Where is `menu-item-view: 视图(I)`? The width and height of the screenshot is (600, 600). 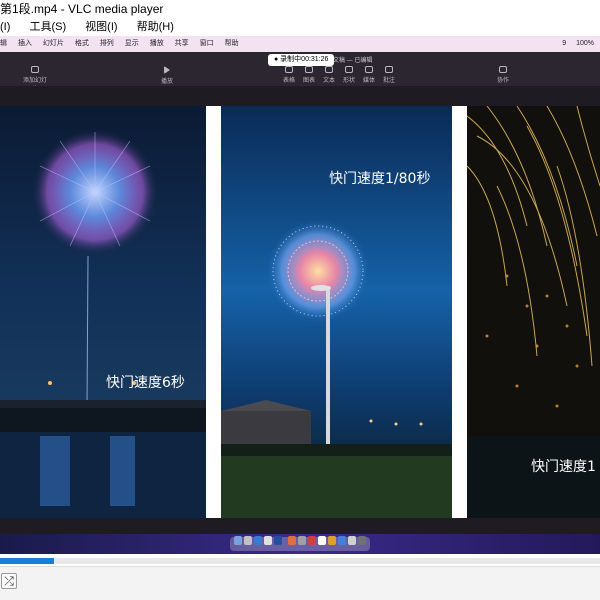
menu-item-view: 视图(I) is located at coordinates (101, 27).